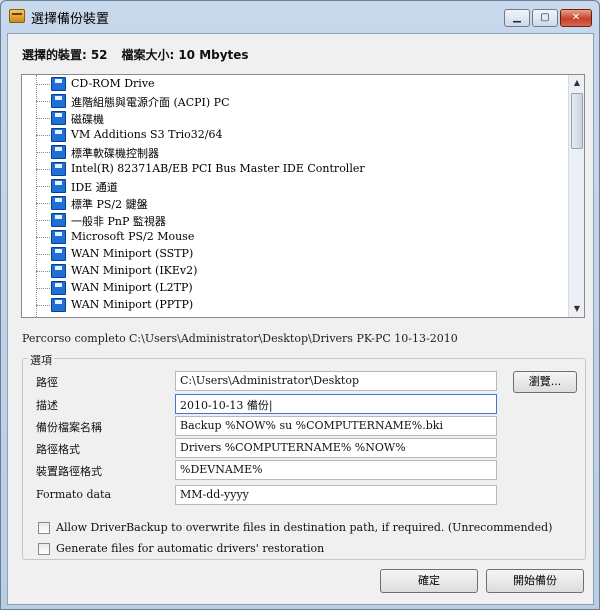 The width and height of the screenshot is (600, 610). I want to click on close-icon: ✕, so click(576, 17).